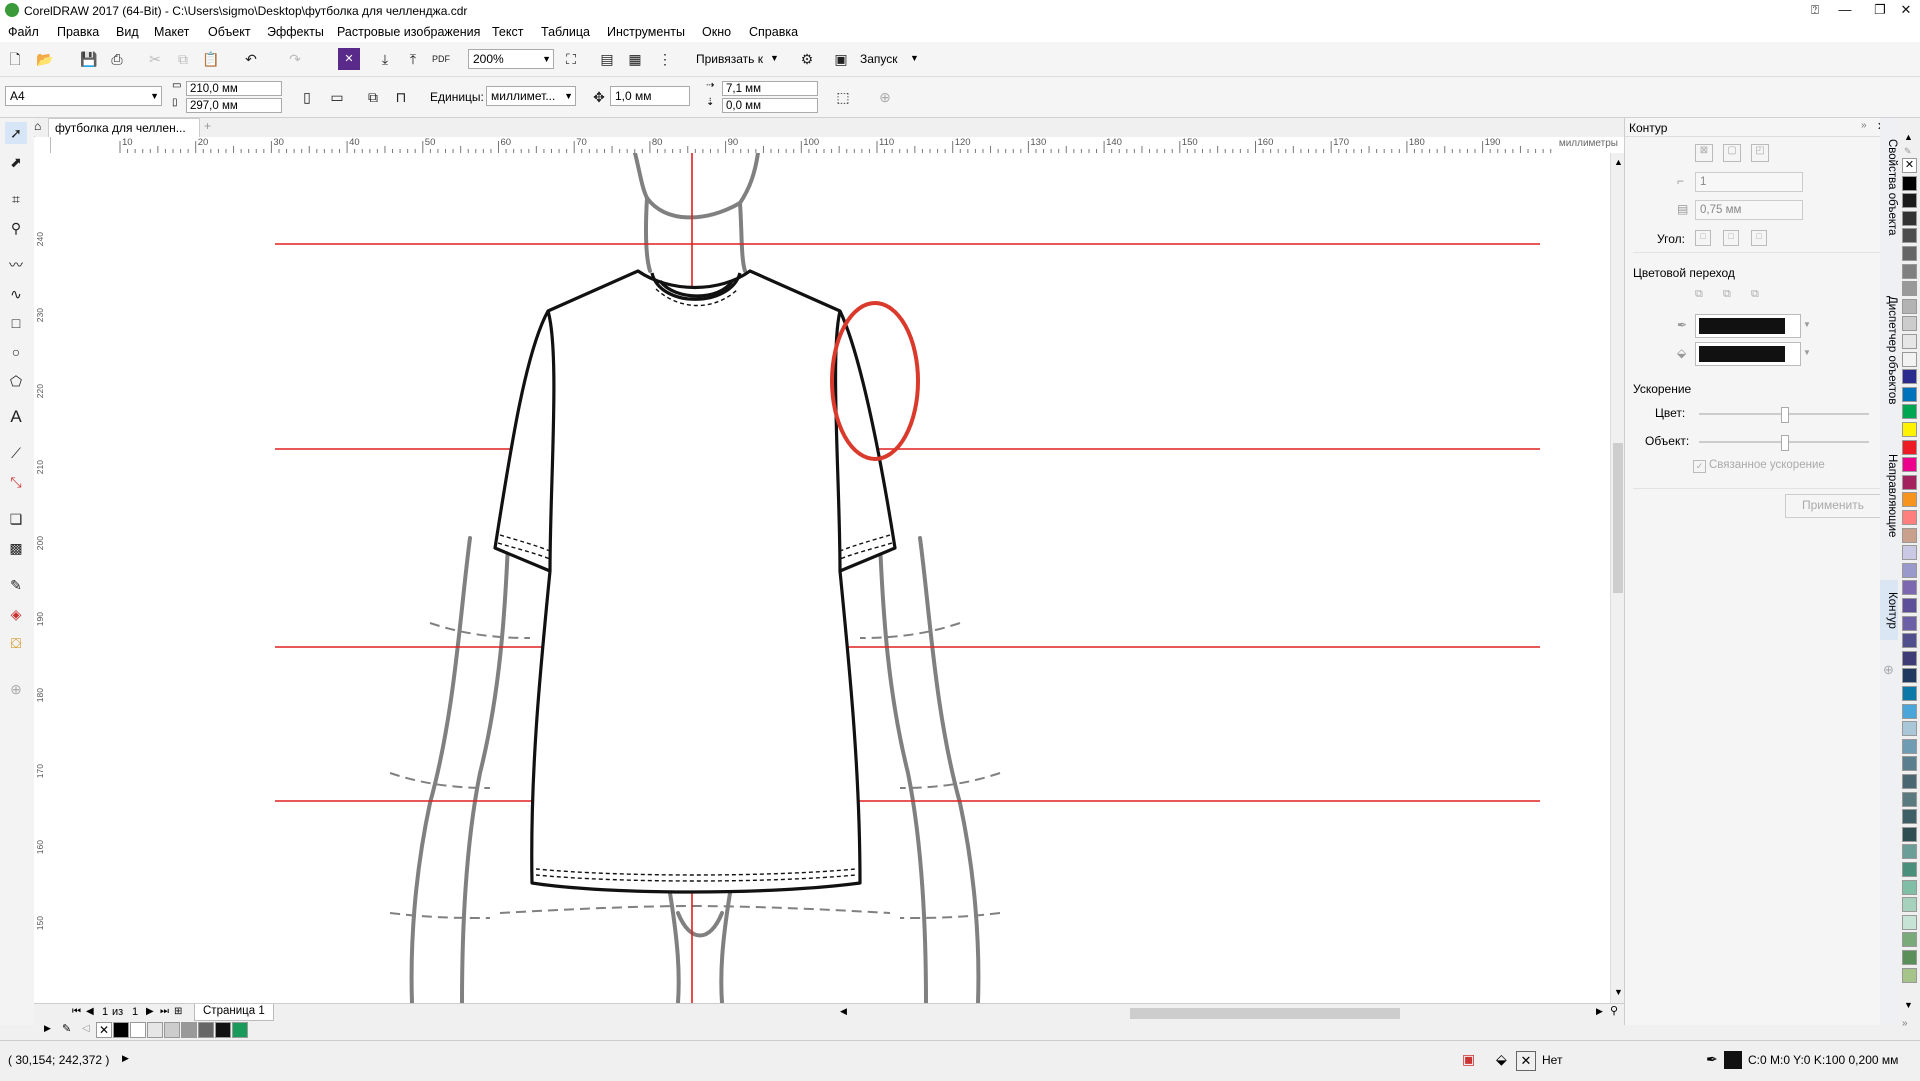  I want to click on ellipse-tool-icon: ○, so click(16, 352).